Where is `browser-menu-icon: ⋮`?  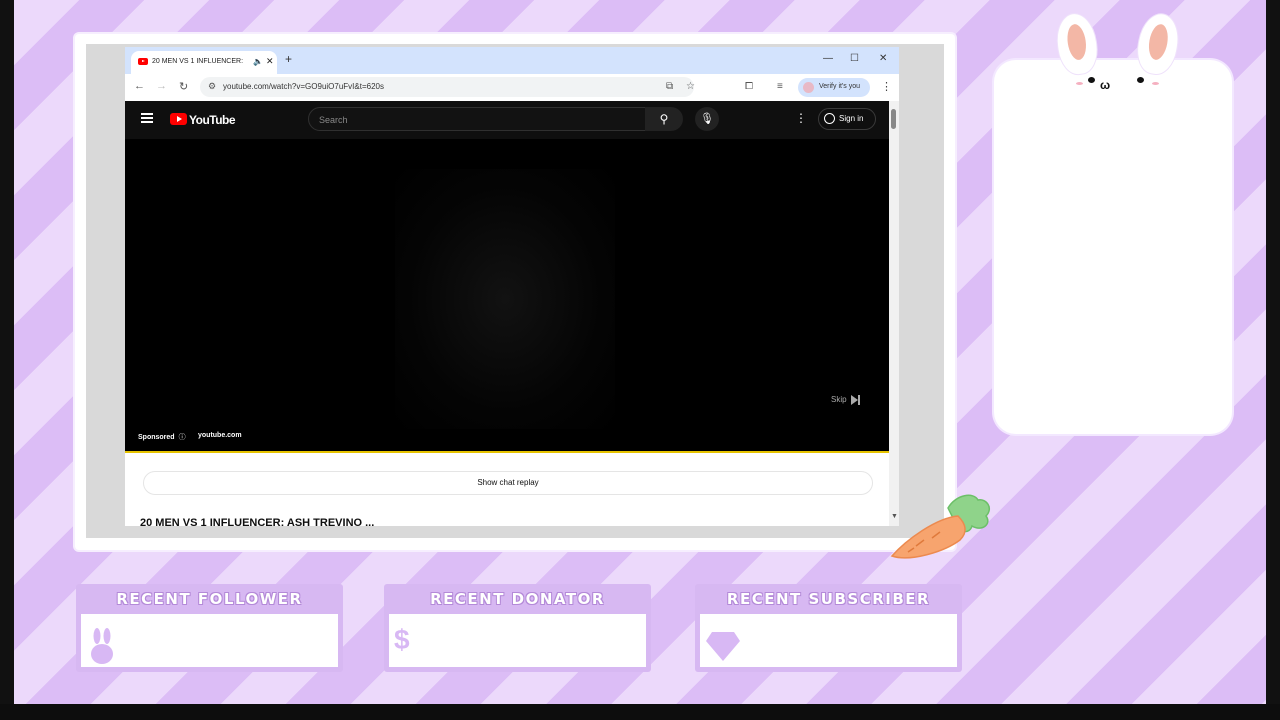 browser-menu-icon: ⋮ is located at coordinates (886, 86).